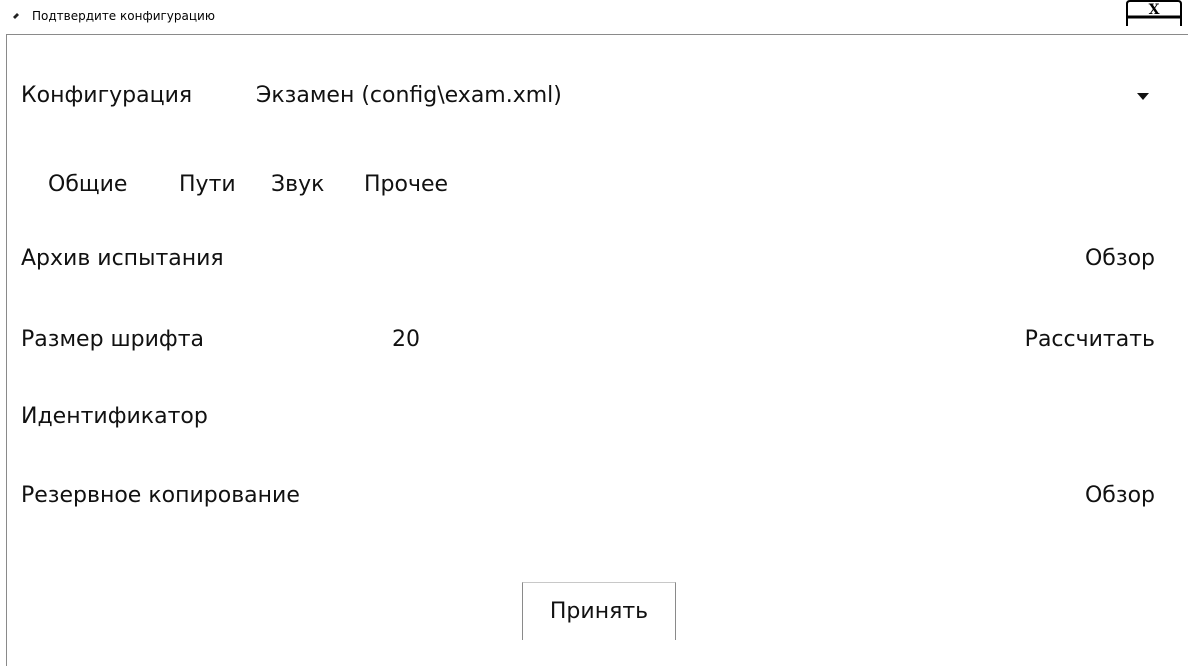  I want to click on config-select: Экзамен (config\exam.xml), so click(409, 96).